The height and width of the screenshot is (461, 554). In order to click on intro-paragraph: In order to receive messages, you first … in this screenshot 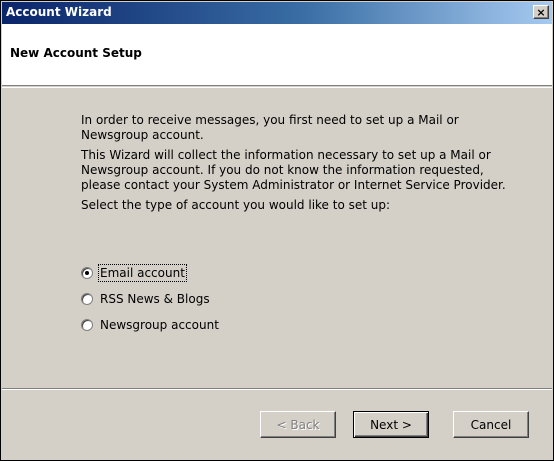, I will do `click(270, 127)`.